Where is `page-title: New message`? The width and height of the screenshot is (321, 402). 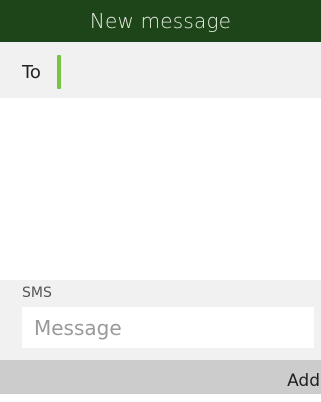 page-title: New message is located at coordinates (160, 21).